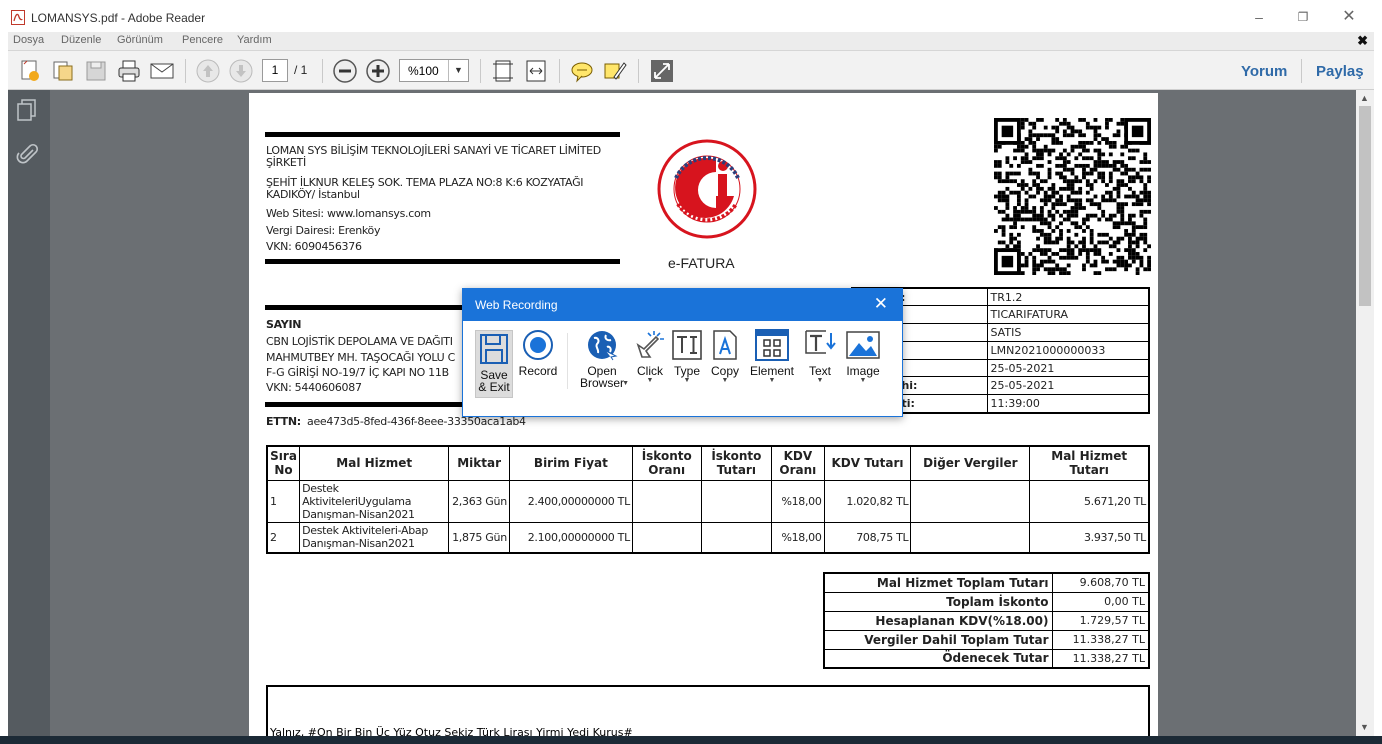 The width and height of the screenshot is (1382, 744). Describe the element at coordinates (301, 70) in the screenshot. I see `page-total-label: / 1` at that location.